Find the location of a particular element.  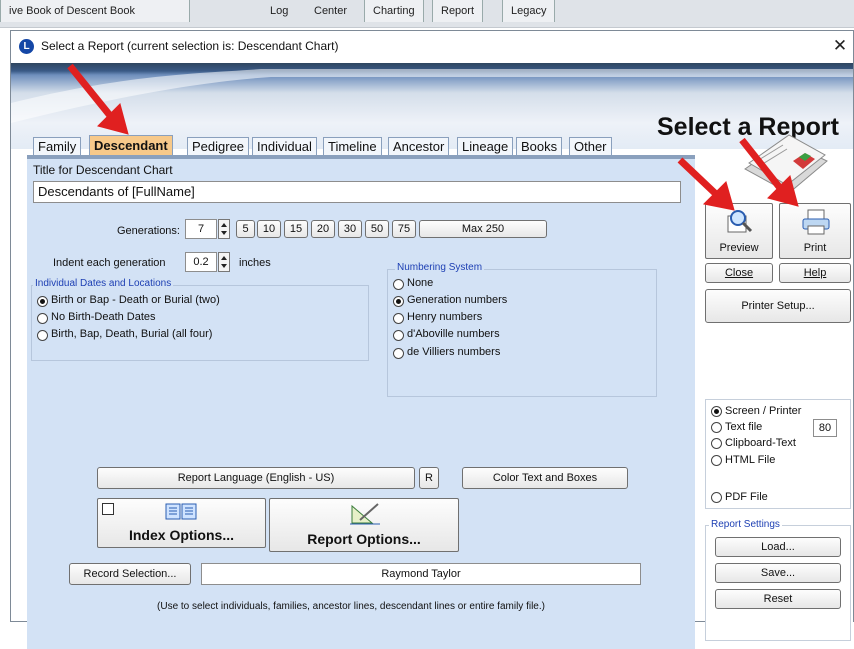

magnifier-icon is located at coordinates (740, 221).